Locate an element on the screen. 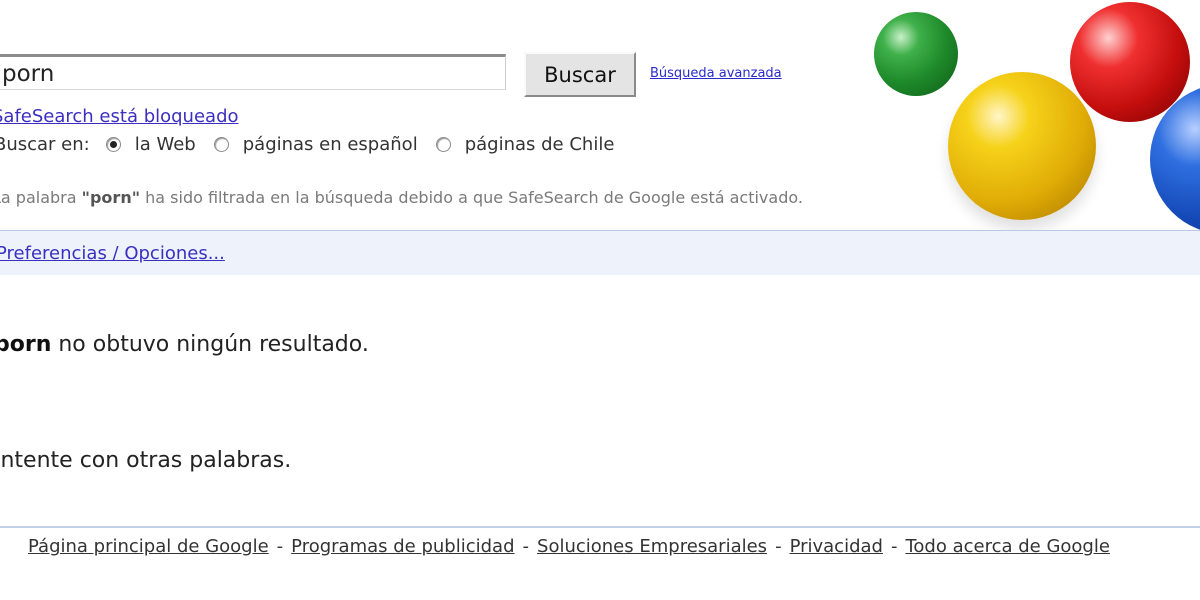 This screenshot has width=1200, height=600. no-results-term: porn is located at coordinates (26, 344).